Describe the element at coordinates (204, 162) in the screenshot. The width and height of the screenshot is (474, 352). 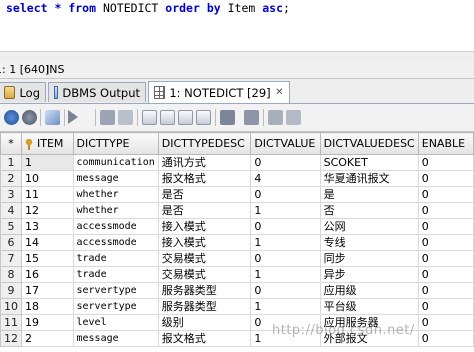
I see `table-cell: 通讯方式` at that location.